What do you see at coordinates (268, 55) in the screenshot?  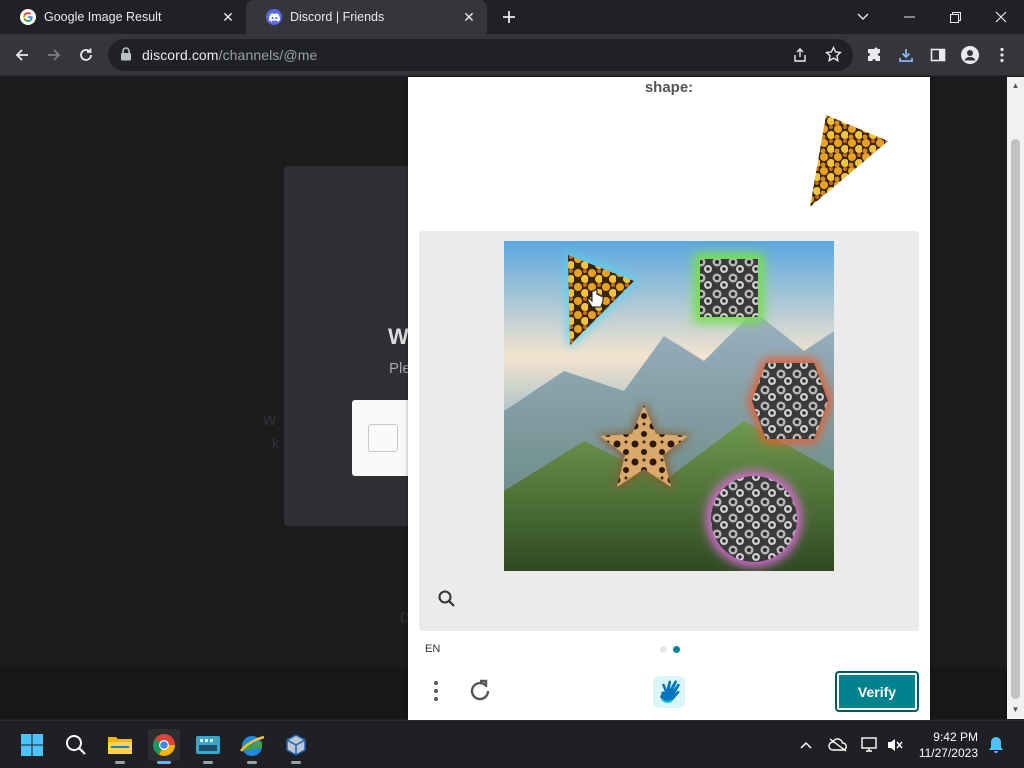 I see `url-path: /channels/@me` at bounding box center [268, 55].